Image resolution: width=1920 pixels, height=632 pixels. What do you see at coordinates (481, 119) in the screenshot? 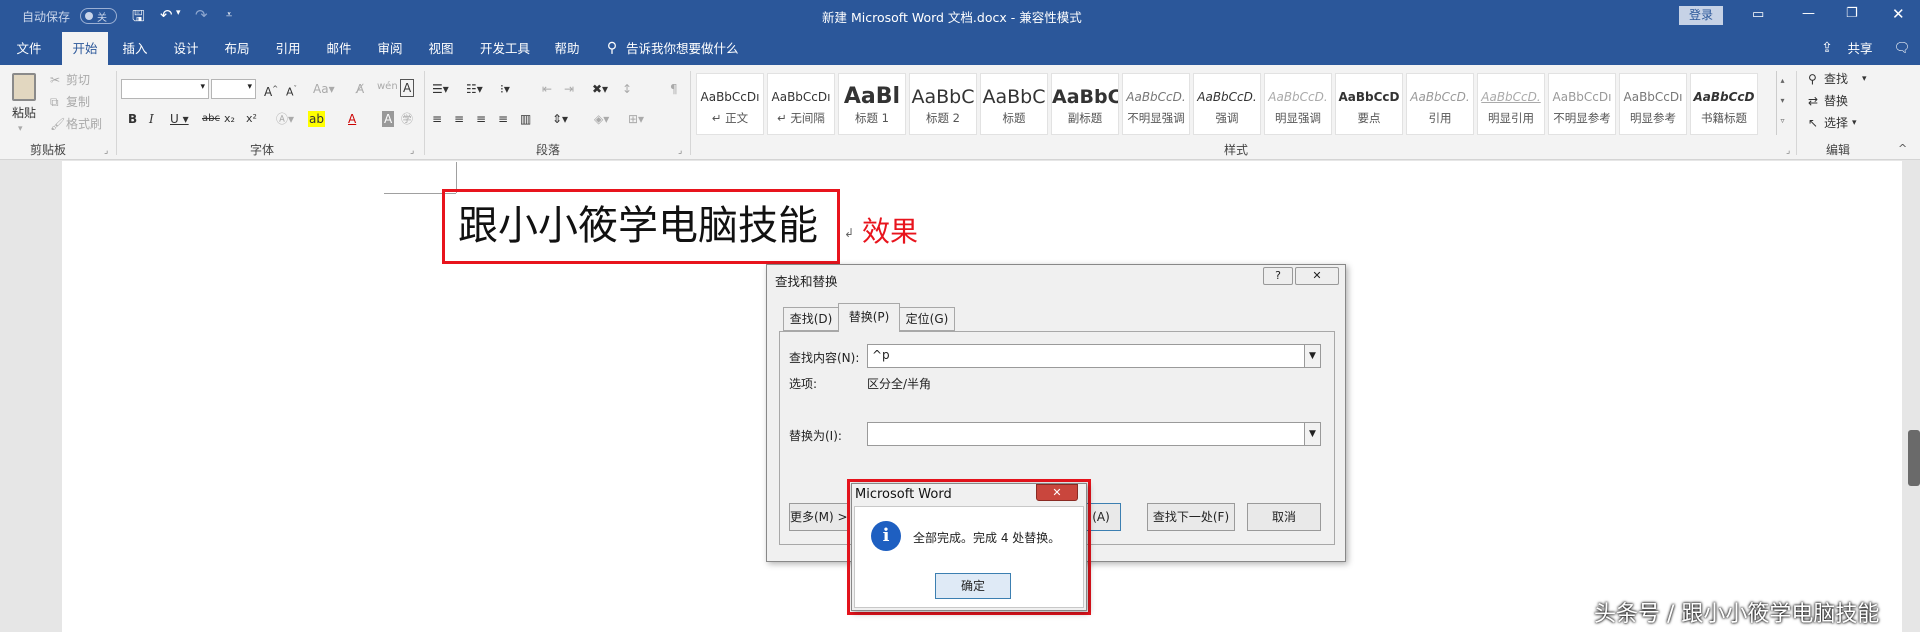
I see `align-right-icon: ≡` at bounding box center [481, 119].